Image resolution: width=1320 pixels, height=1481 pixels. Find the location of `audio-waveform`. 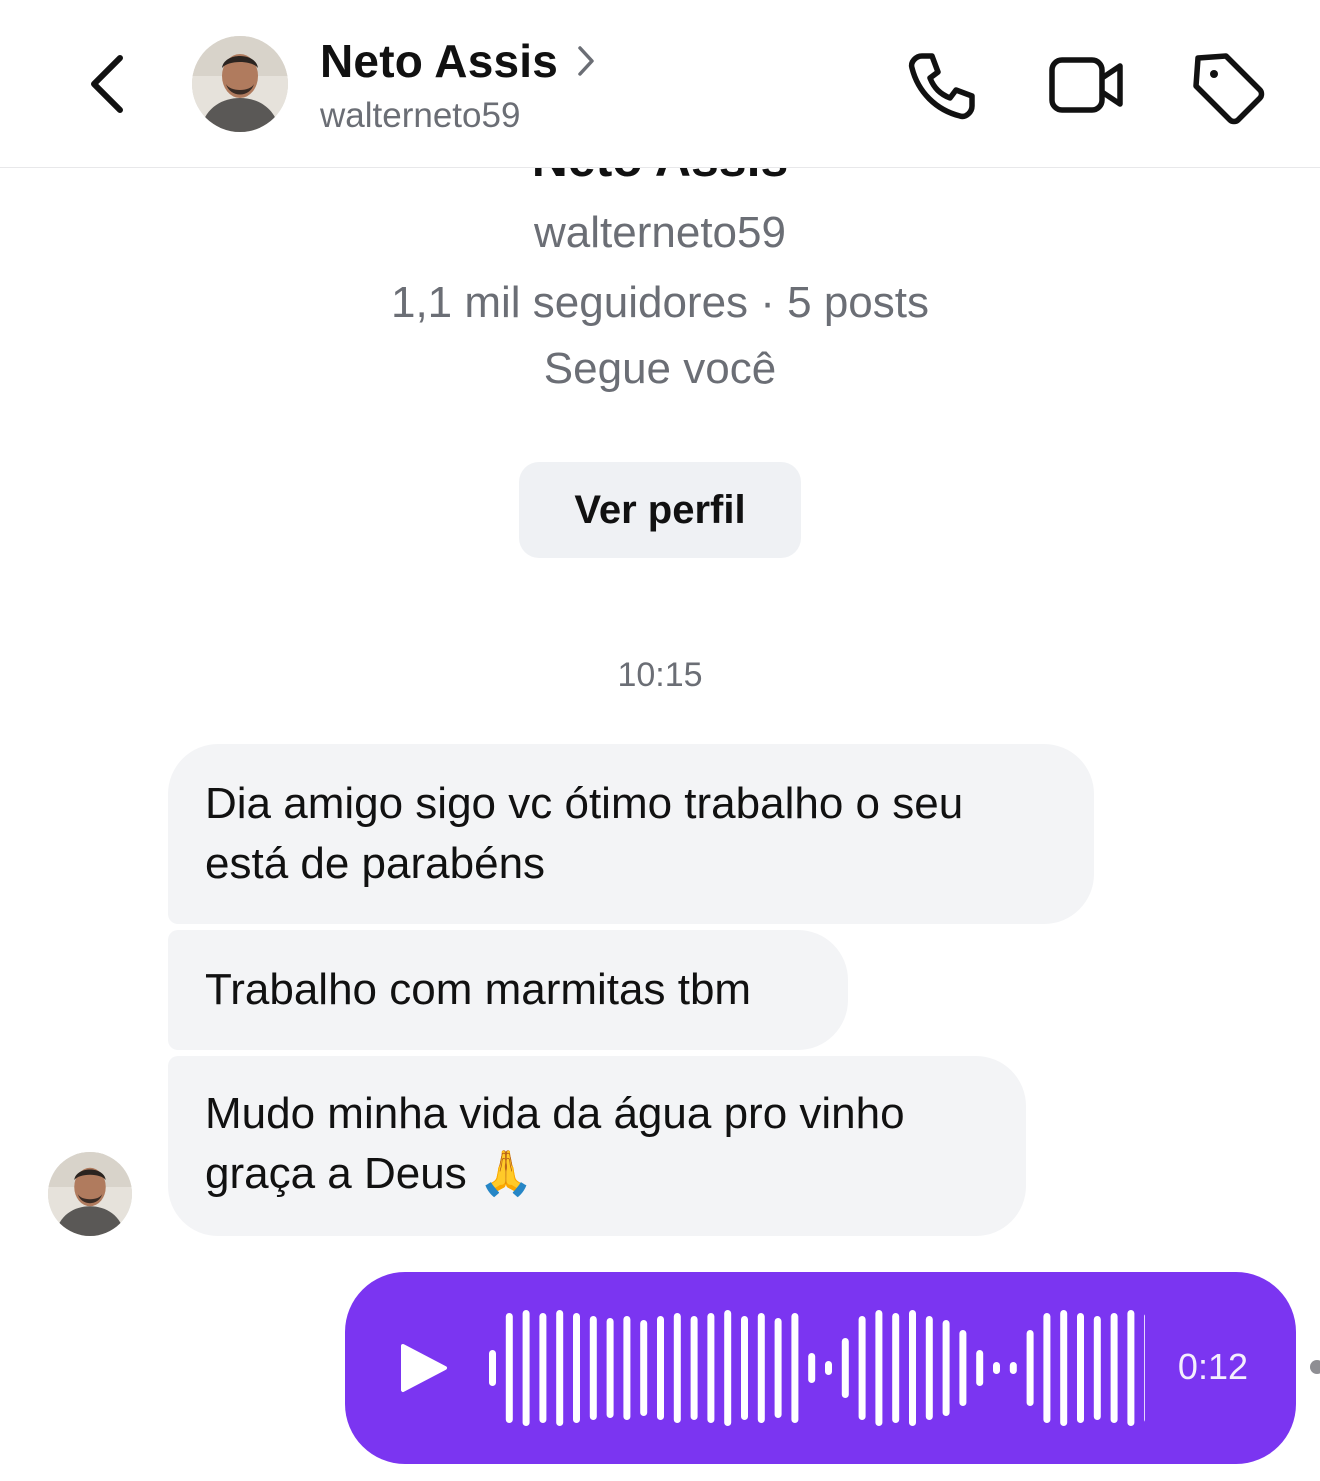

audio-waveform is located at coordinates (815, 1368).